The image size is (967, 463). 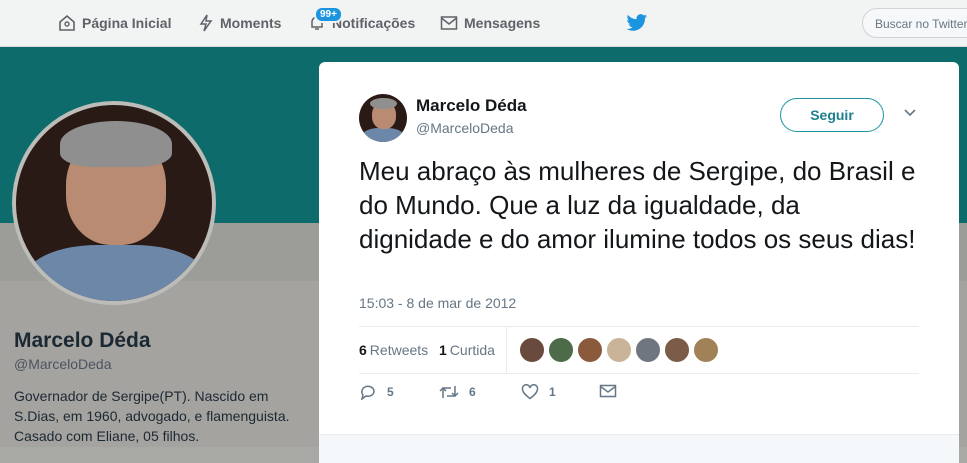 I want to click on reply-count: 5, so click(x=390, y=392).